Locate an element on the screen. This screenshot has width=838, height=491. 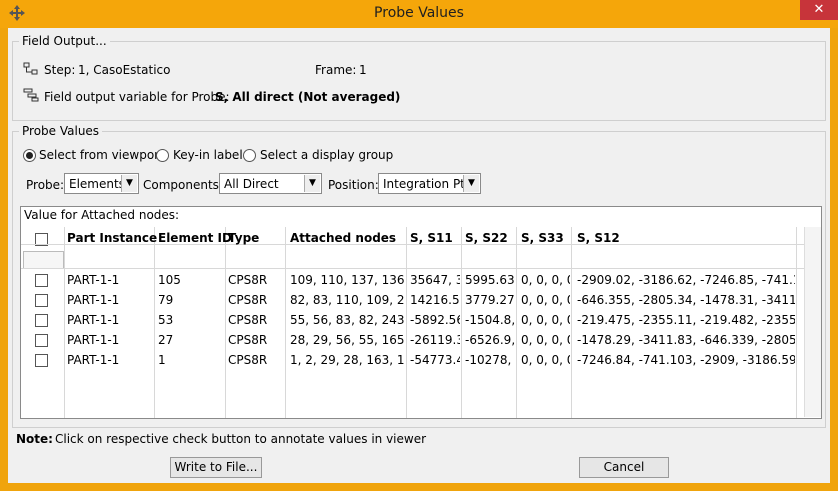
radio-label-viewport: Select from viewport is located at coordinates (101, 155).